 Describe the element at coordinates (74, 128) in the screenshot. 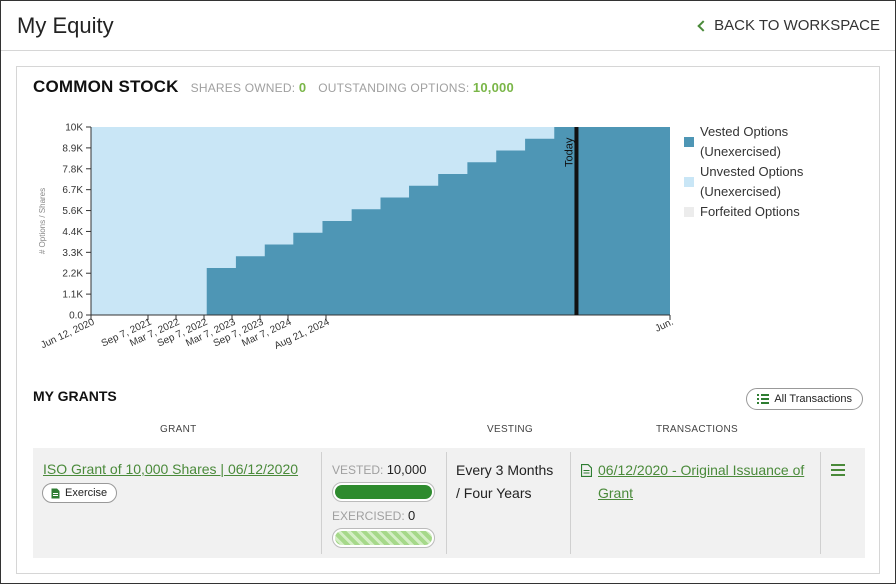

I see `y-tick-label: 10K` at that location.